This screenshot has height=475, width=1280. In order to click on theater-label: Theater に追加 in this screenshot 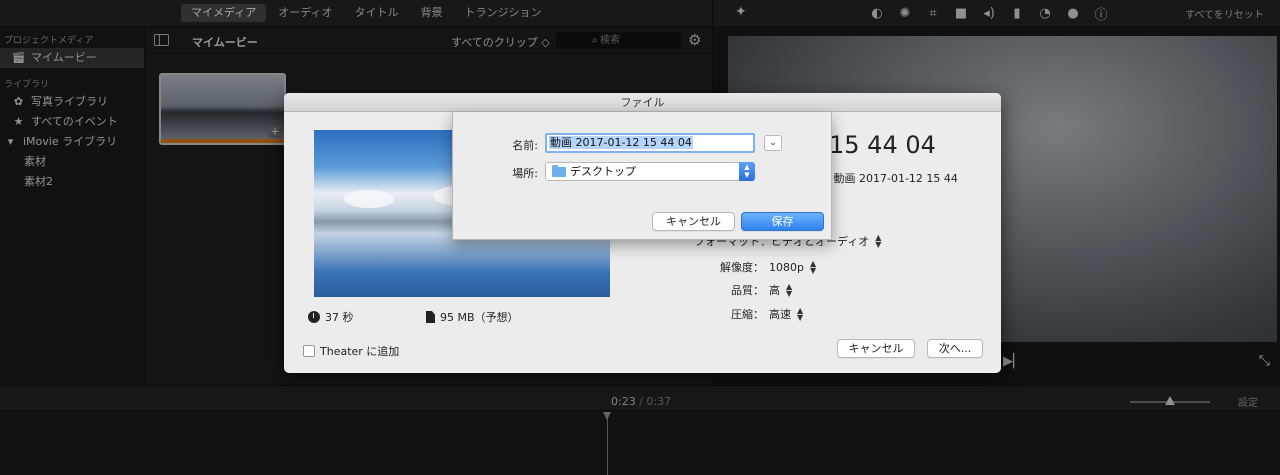, I will do `click(360, 351)`.